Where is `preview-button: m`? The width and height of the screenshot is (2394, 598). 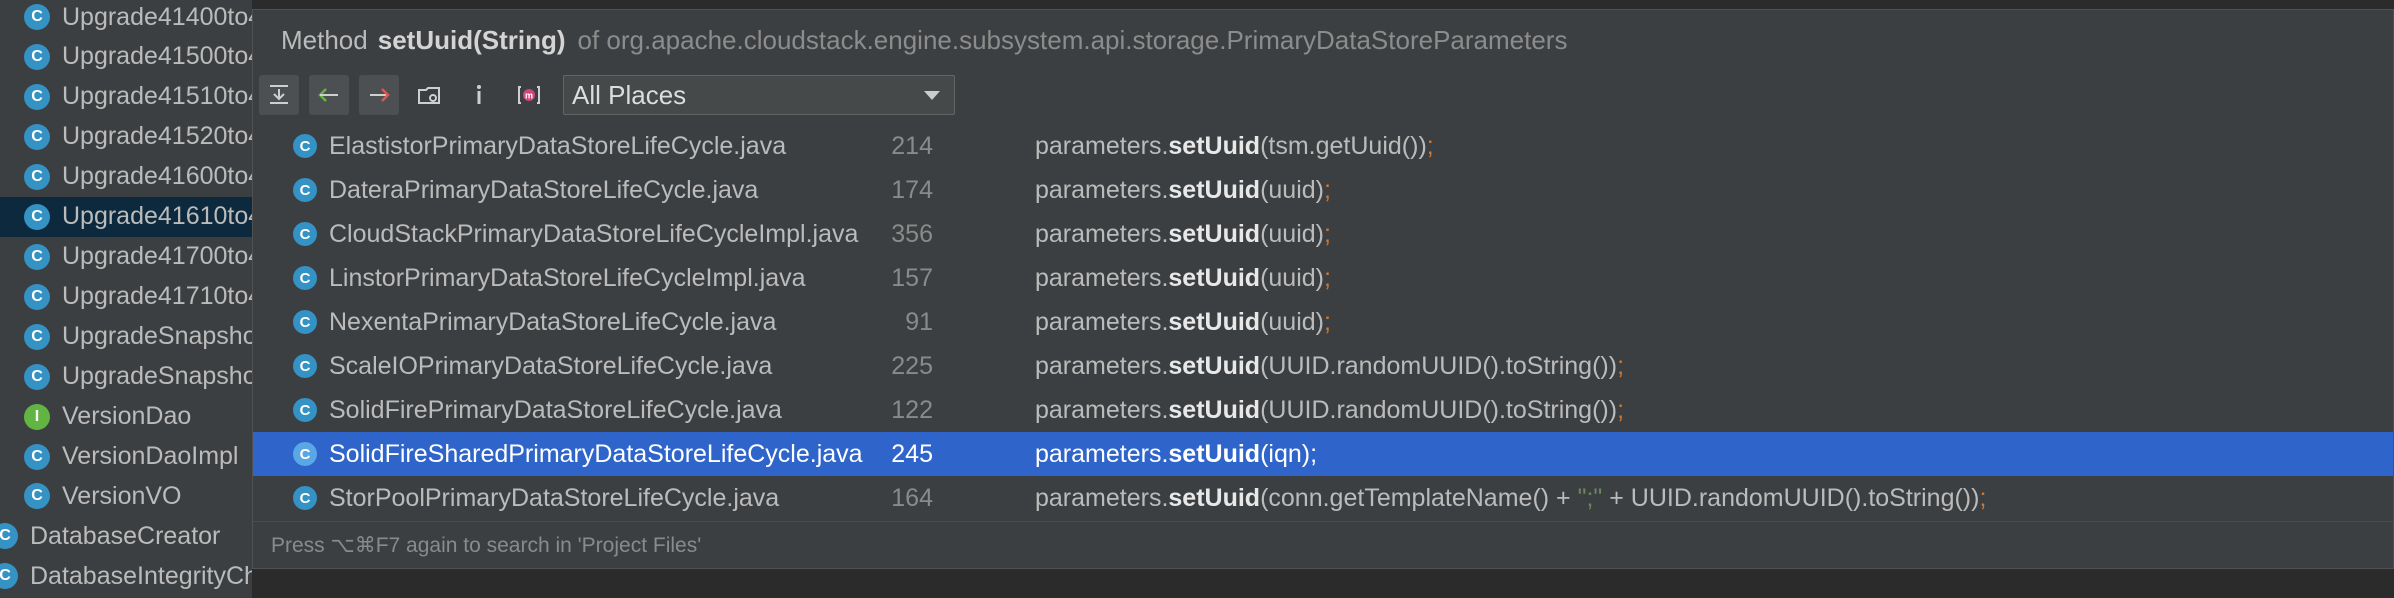
preview-button: m is located at coordinates (529, 95).